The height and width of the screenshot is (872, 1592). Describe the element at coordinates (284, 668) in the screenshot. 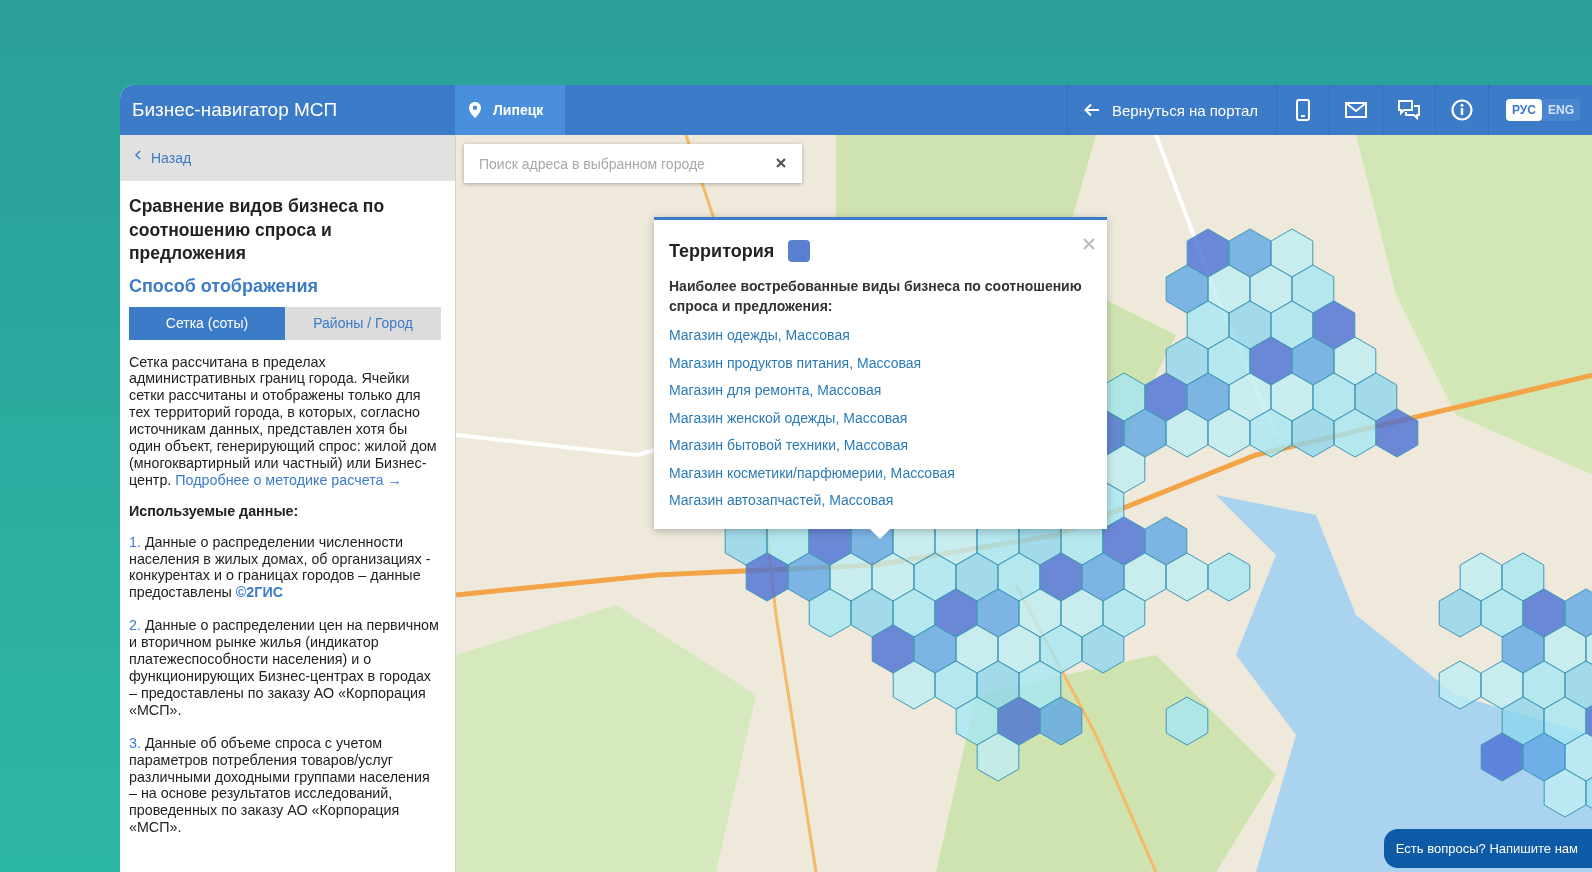

I see `data-source-text: 2. Данные о распределении цен на первичном и вторичном рынке жилья (индикатор платежеспособности населения) и о функционирующих Бизнес-центрах в городах – предоставлены по заказу АО «Корпорация «МСП».` at that location.